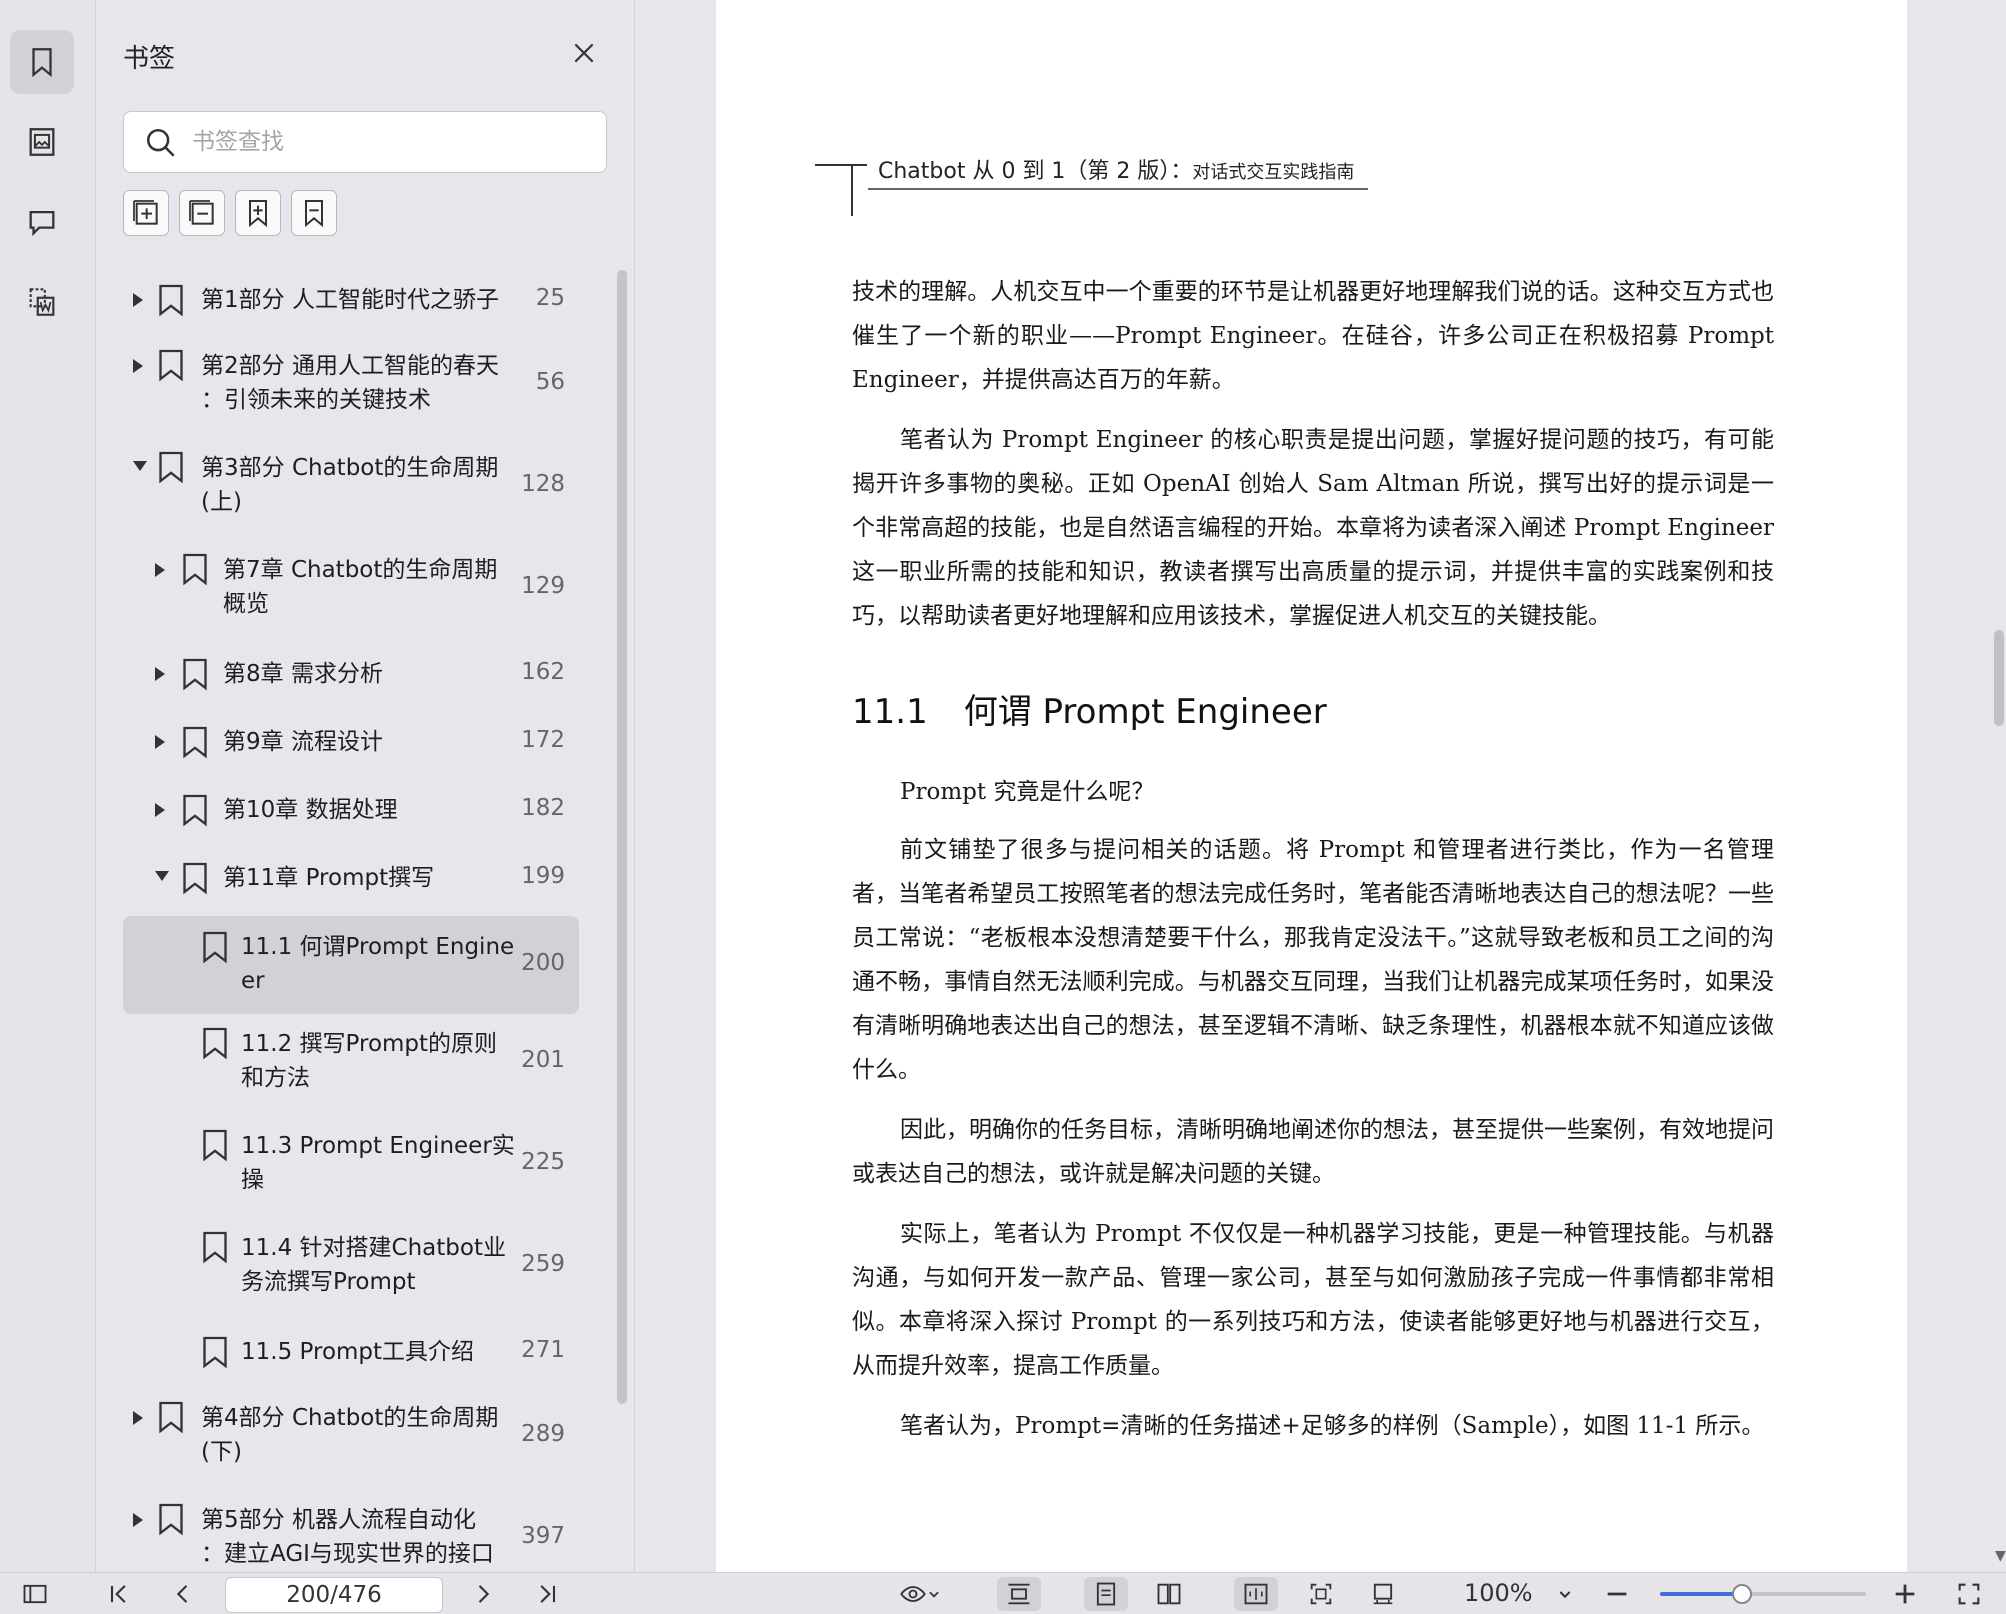 The height and width of the screenshot is (1614, 2006). I want to click on bookmark-item: 11.4 针对搭建Chatbot业 务流撰写Prompt 259, so click(351, 1266).